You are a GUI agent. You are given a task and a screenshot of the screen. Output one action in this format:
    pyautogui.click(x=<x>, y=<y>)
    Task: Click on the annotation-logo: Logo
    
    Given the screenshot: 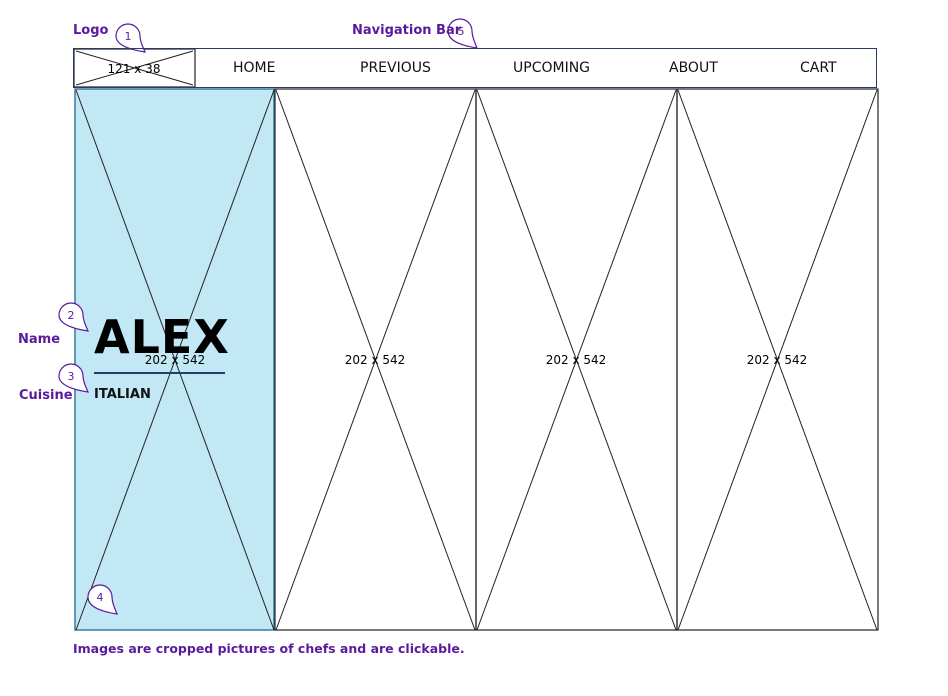 What is the action you would take?
    pyautogui.click(x=91, y=30)
    